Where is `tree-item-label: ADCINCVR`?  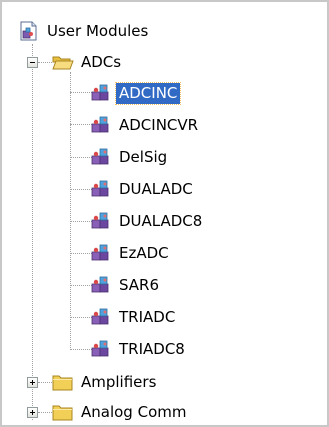 tree-item-label: ADCINCVR is located at coordinates (159, 124).